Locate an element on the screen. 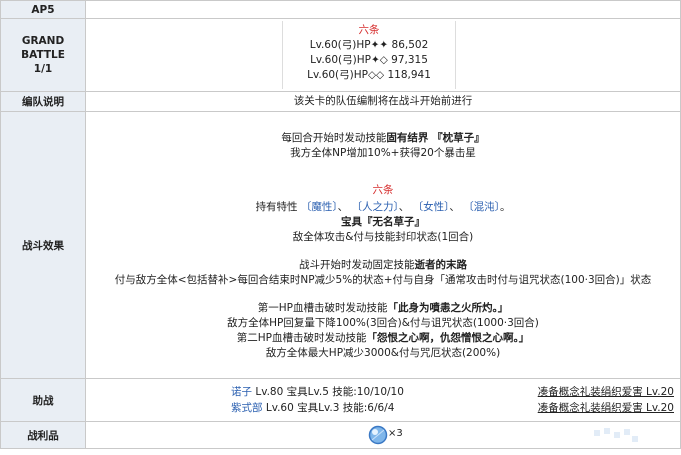 The width and height of the screenshot is (681, 455). trait-link: 〔人之力〕 is located at coordinates (375, 207).